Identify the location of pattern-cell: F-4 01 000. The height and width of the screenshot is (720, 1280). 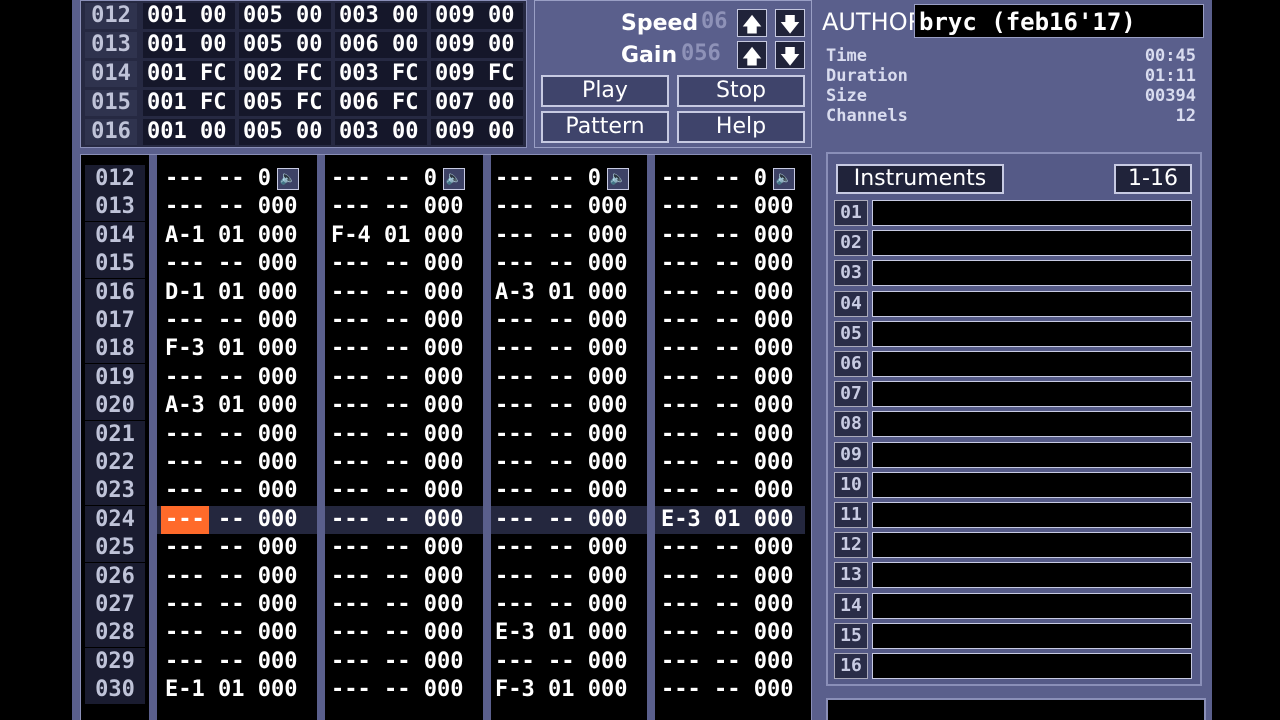
(406, 236).